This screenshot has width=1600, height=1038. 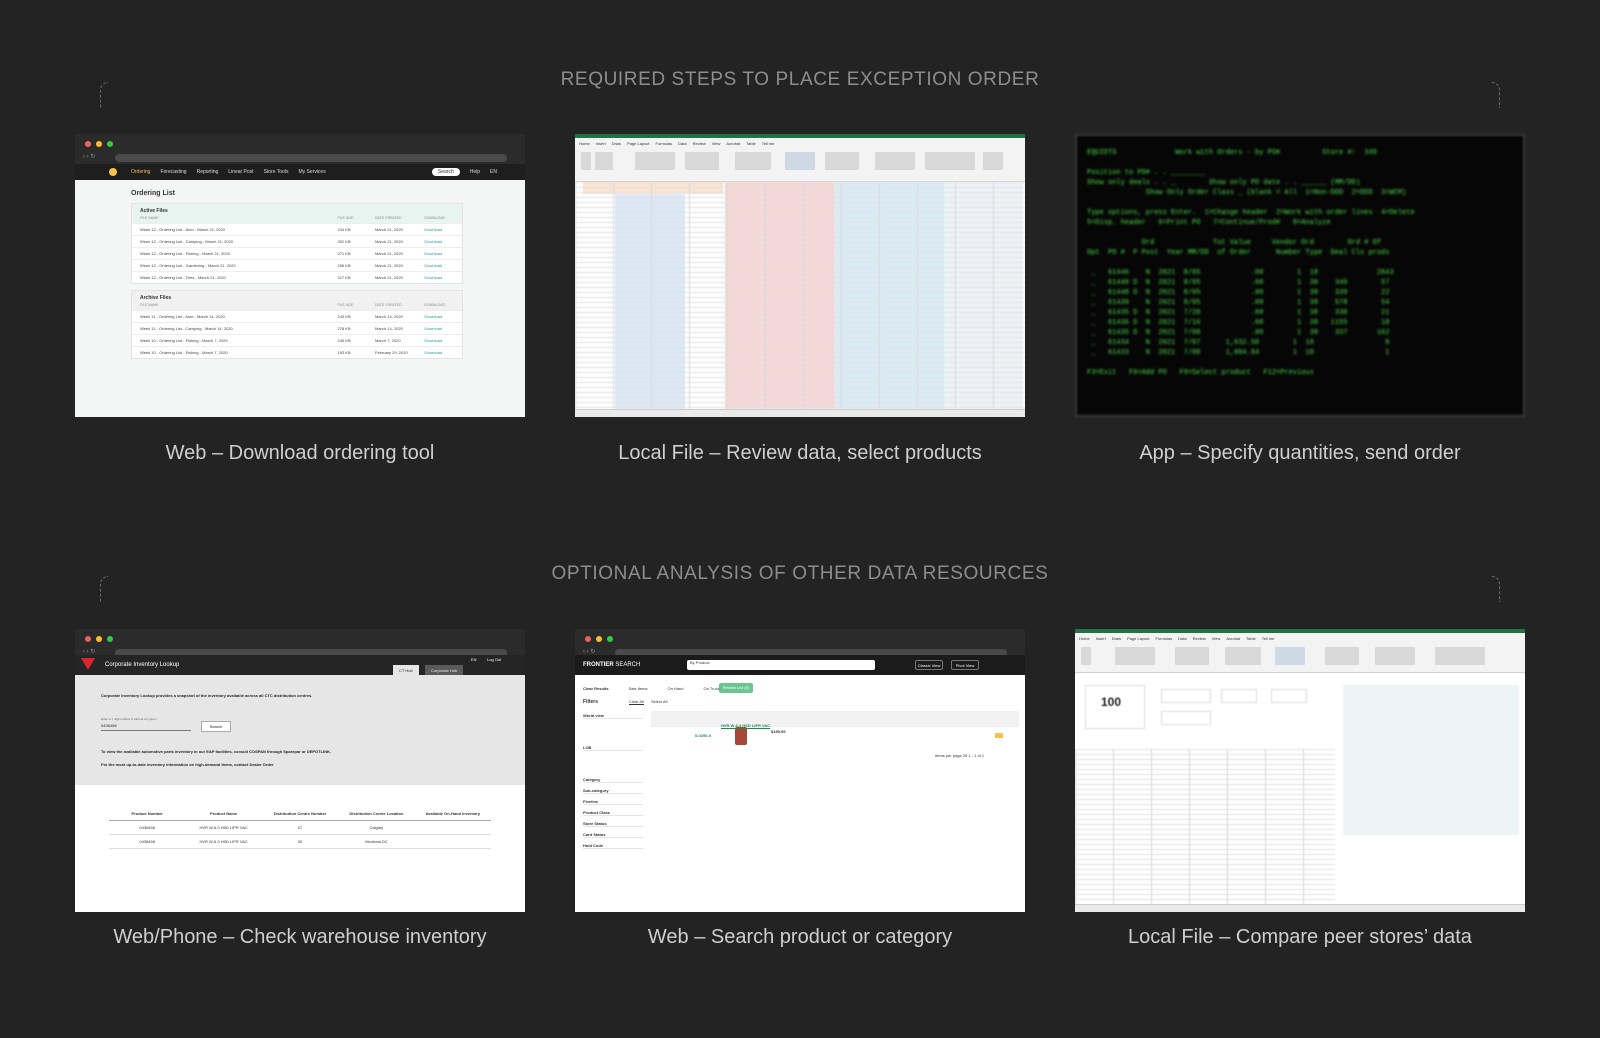 I want to click on filter-facet: Hold Code, so click(x=613, y=846).